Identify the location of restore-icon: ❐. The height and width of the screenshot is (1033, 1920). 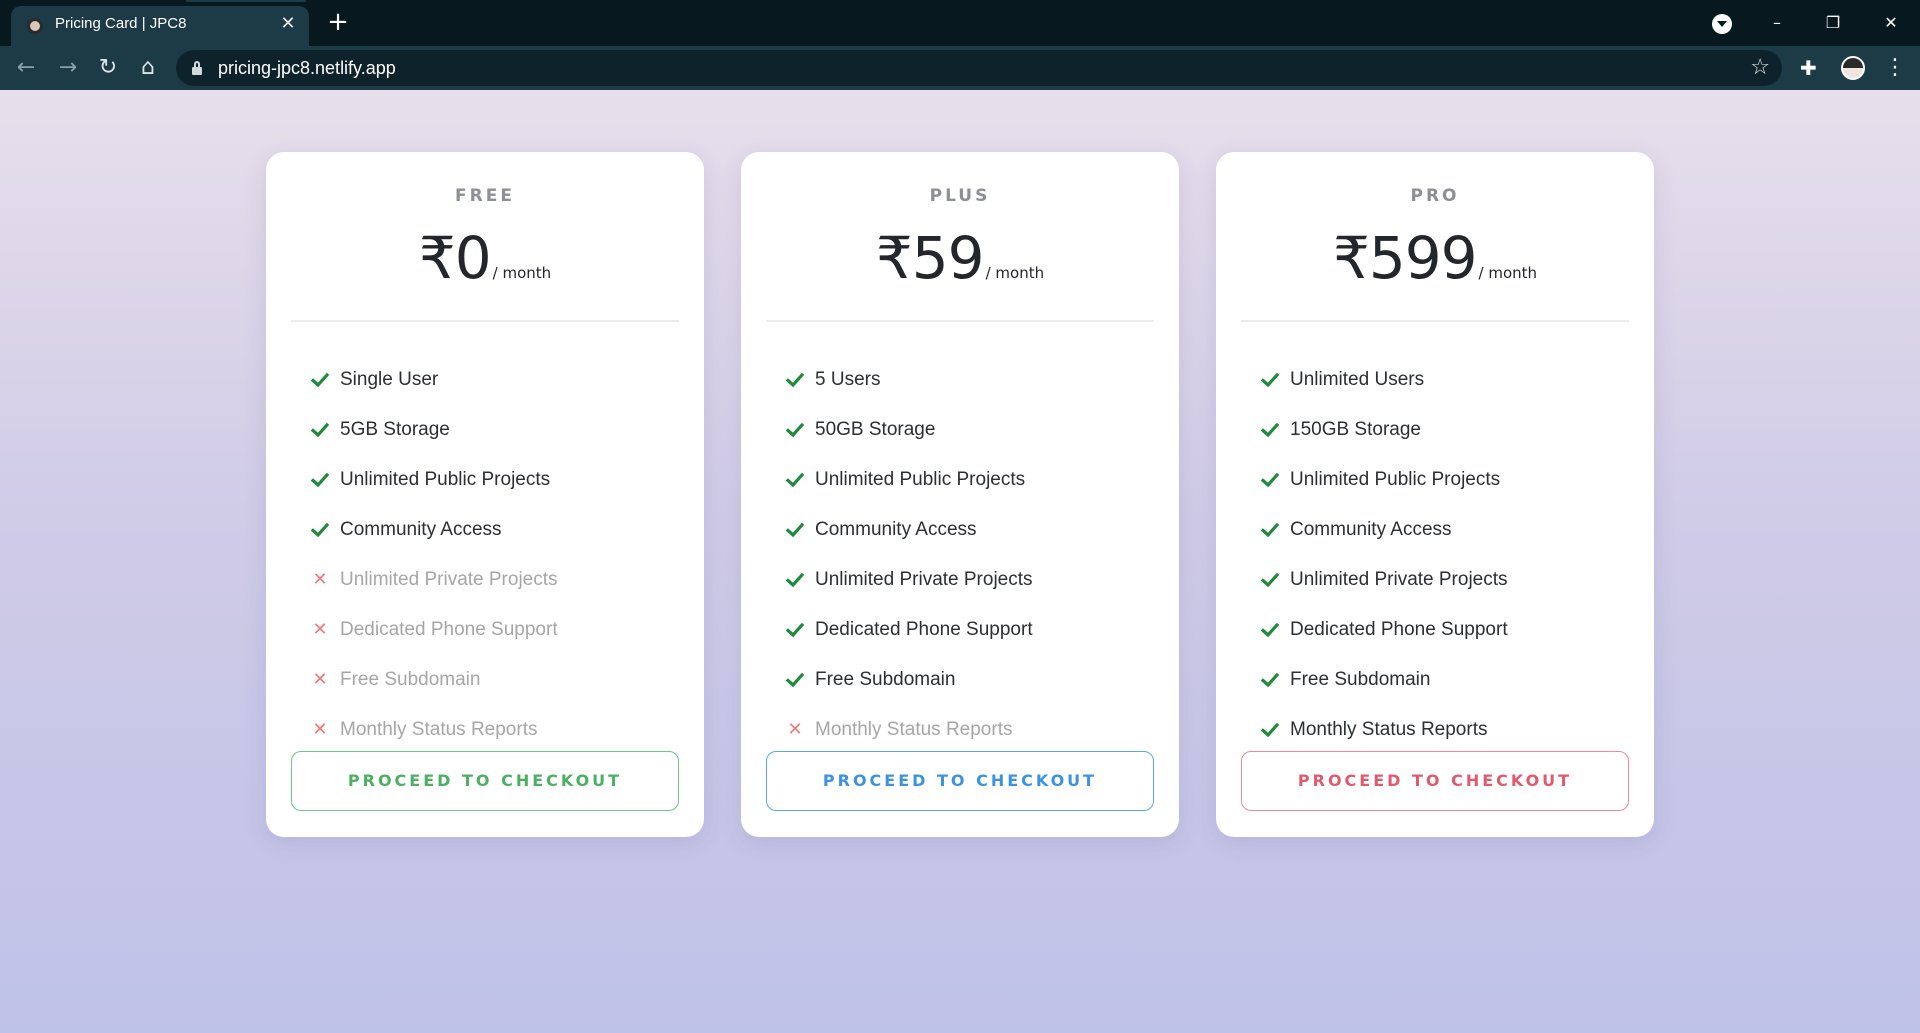
(1833, 23).